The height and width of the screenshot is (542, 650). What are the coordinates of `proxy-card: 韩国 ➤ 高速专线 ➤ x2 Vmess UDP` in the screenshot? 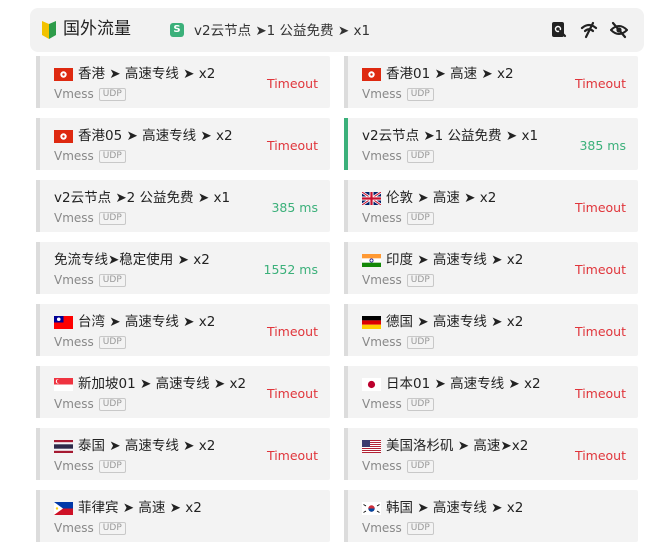 It's located at (491, 516).